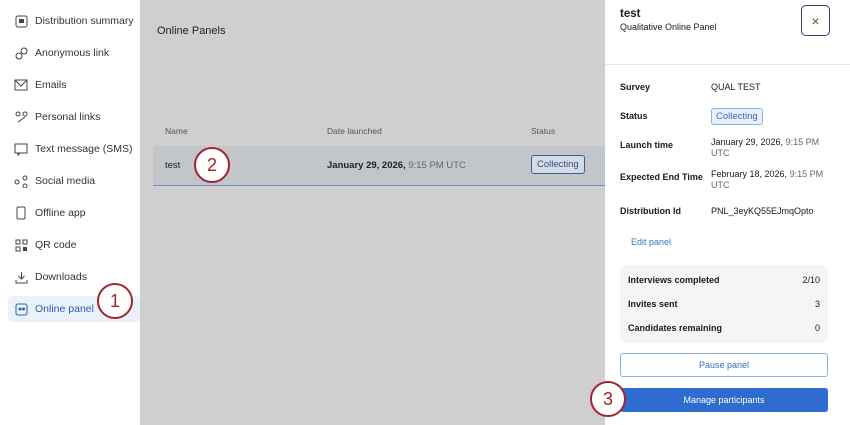  Describe the element at coordinates (720, 185) in the screenshot. I see `end-tz: UTC` at that location.